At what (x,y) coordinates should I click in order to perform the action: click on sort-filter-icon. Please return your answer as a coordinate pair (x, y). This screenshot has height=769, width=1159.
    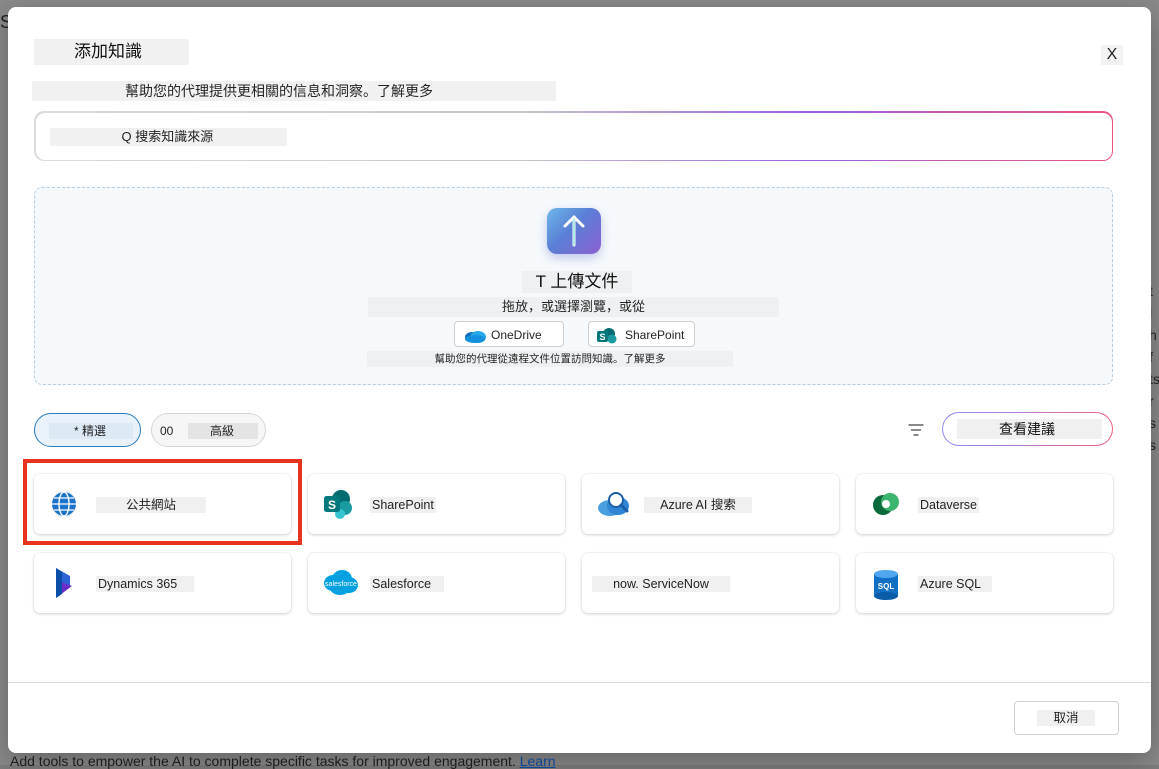
    Looking at the image, I should click on (916, 430).